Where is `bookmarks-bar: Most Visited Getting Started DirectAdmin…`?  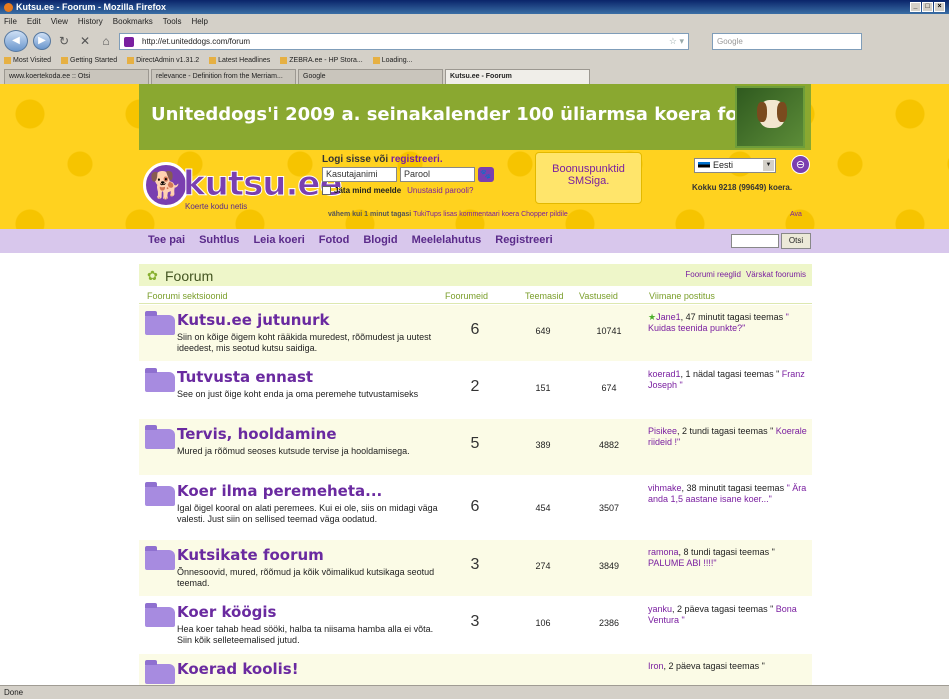 bookmarks-bar: Most Visited Getting Started DirectAdmin… is located at coordinates (474, 60).